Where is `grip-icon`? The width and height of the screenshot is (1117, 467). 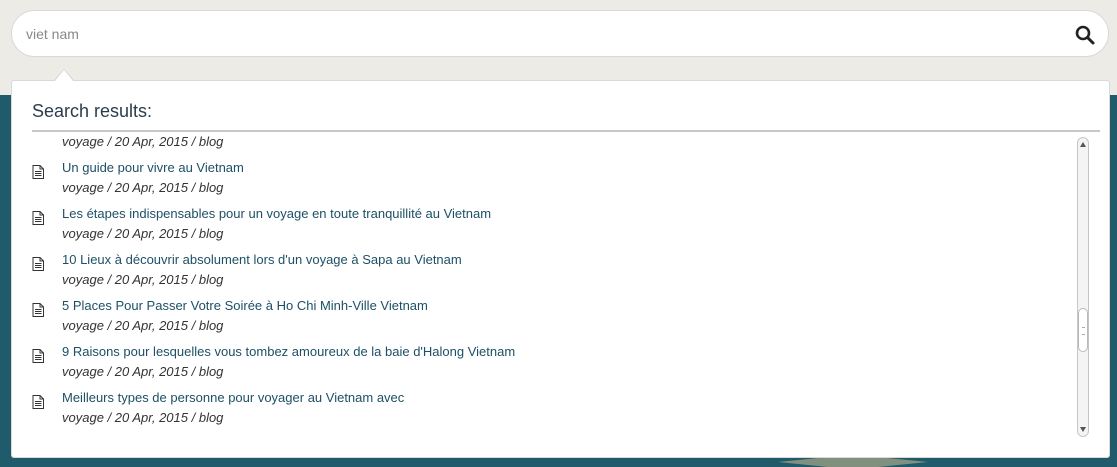
grip-icon is located at coordinates (1083, 331).